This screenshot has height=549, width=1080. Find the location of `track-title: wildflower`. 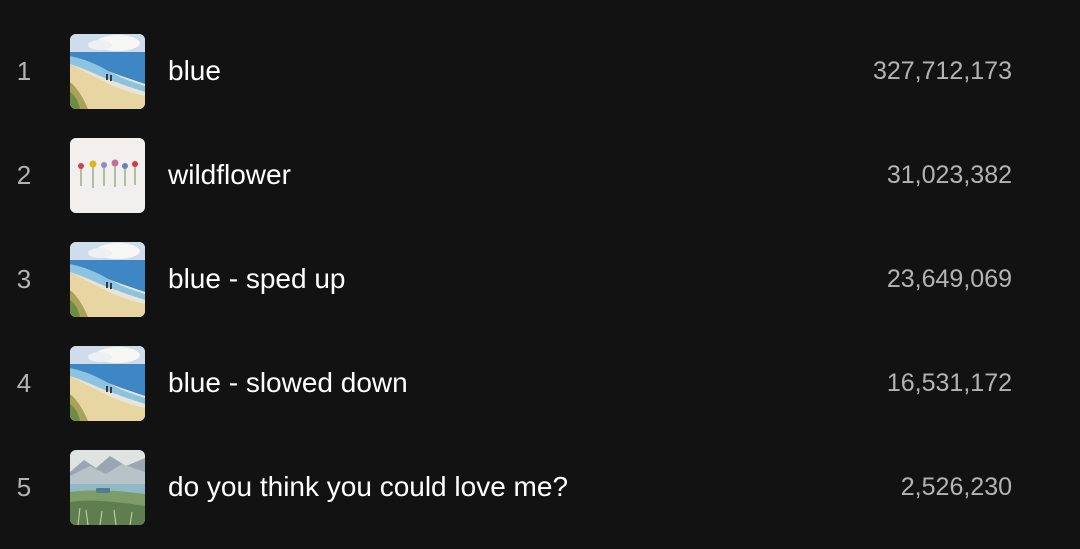

track-title: wildflower is located at coordinates (229, 175).